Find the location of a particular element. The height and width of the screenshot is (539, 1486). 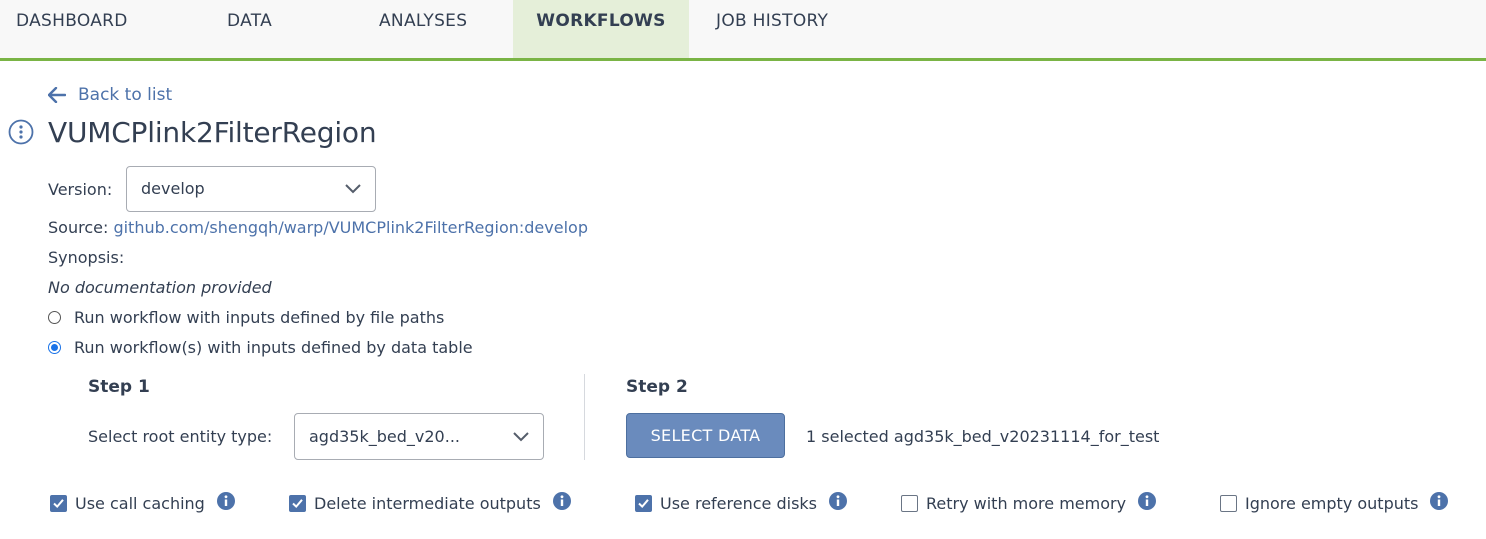

step-divider is located at coordinates (584, 417).